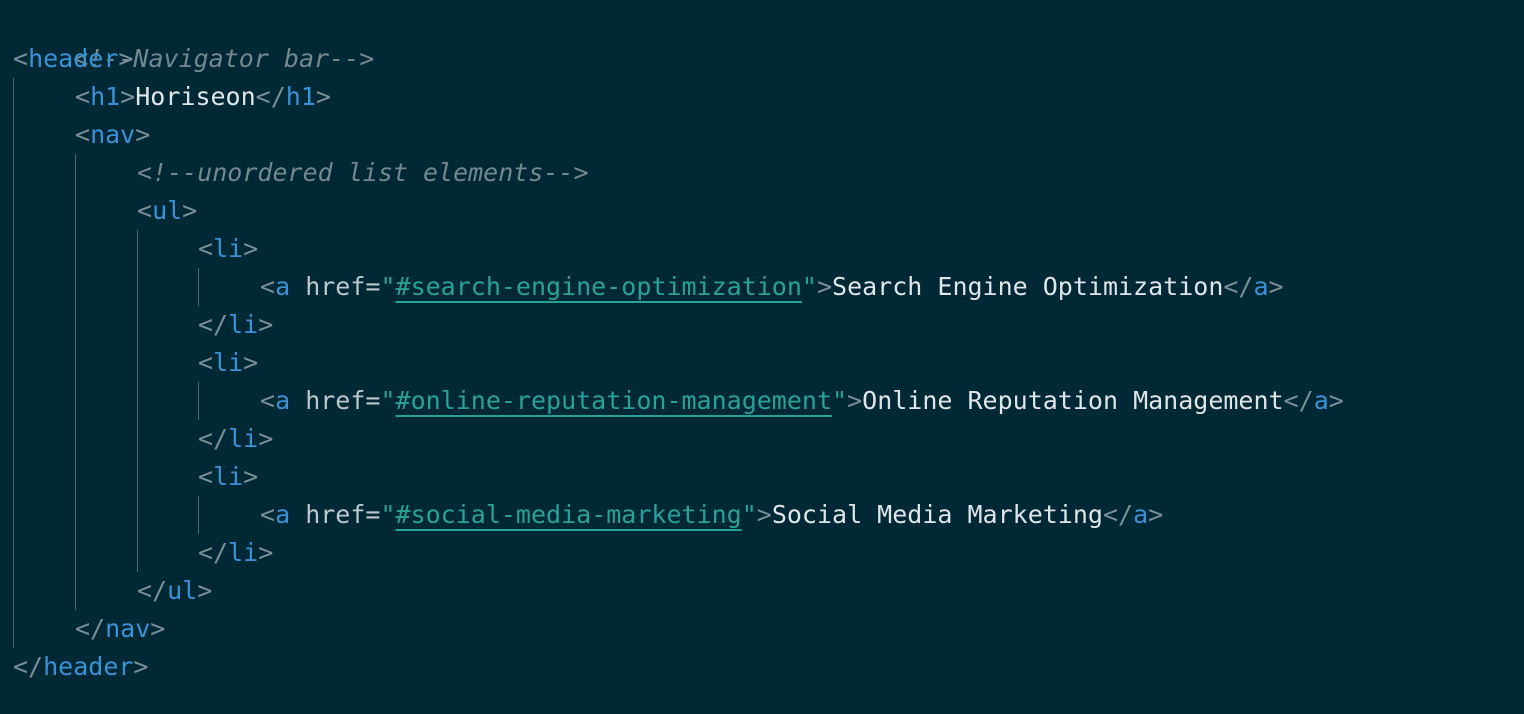  Describe the element at coordinates (13, 363) in the screenshot. I see `indent-guide-header` at that location.